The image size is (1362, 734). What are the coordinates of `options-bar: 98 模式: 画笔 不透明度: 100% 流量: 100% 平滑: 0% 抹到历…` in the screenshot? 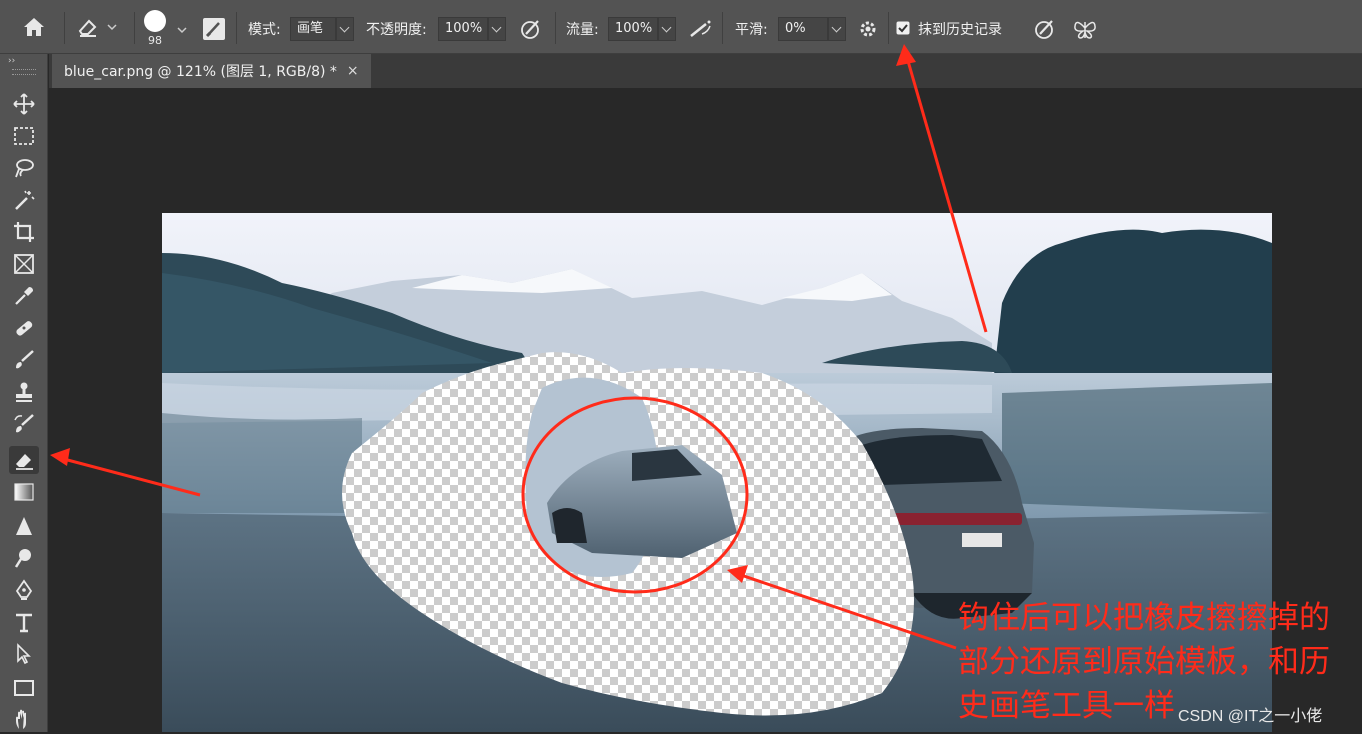 It's located at (681, 27).